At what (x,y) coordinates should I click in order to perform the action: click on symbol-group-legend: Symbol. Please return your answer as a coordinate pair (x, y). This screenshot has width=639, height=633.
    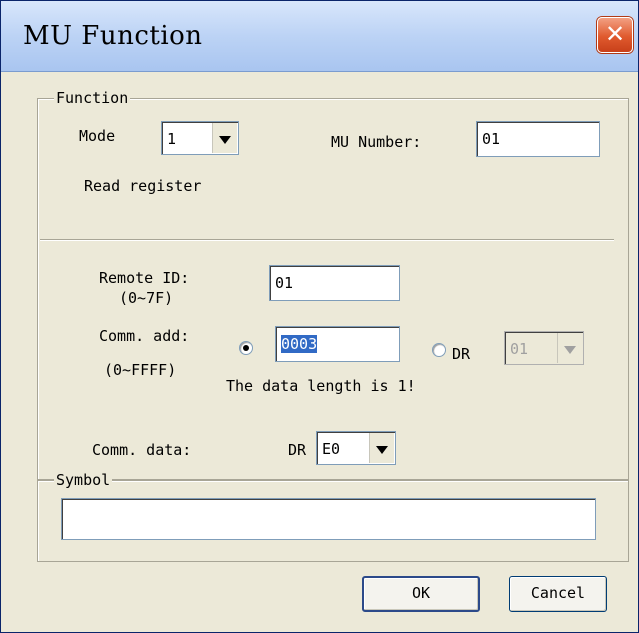
    Looking at the image, I should click on (83, 480).